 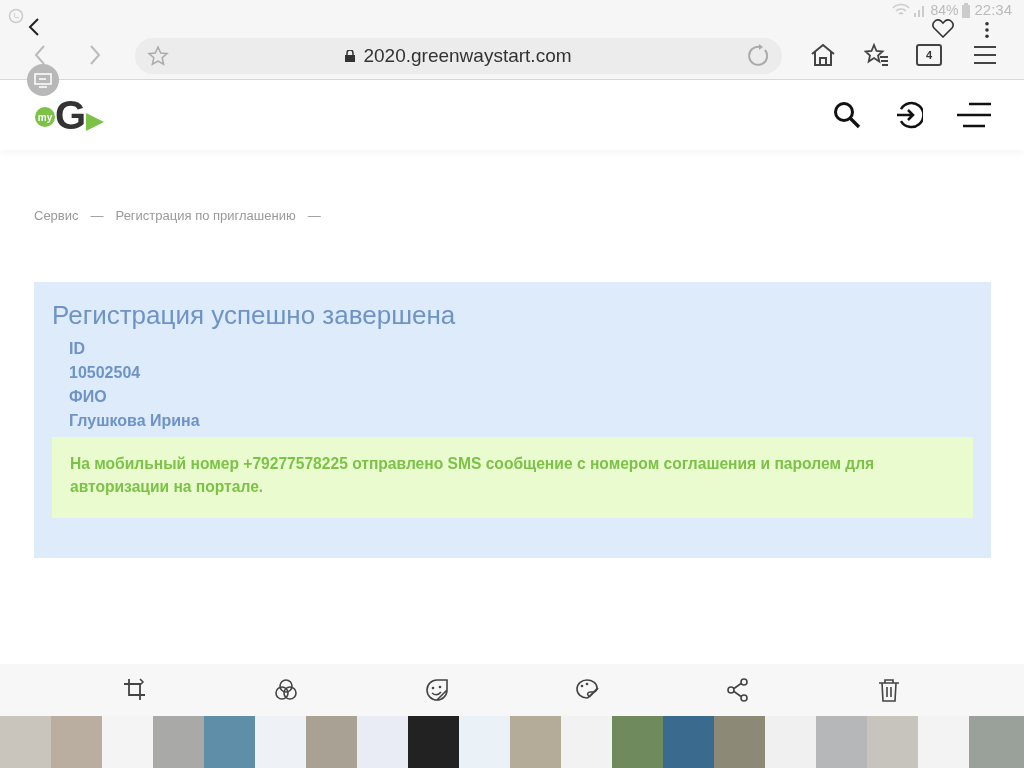 What do you see at coordinates (877, 55) in the screenshot?
I see `bookmarks-icon` at bounding box center [877, 55].